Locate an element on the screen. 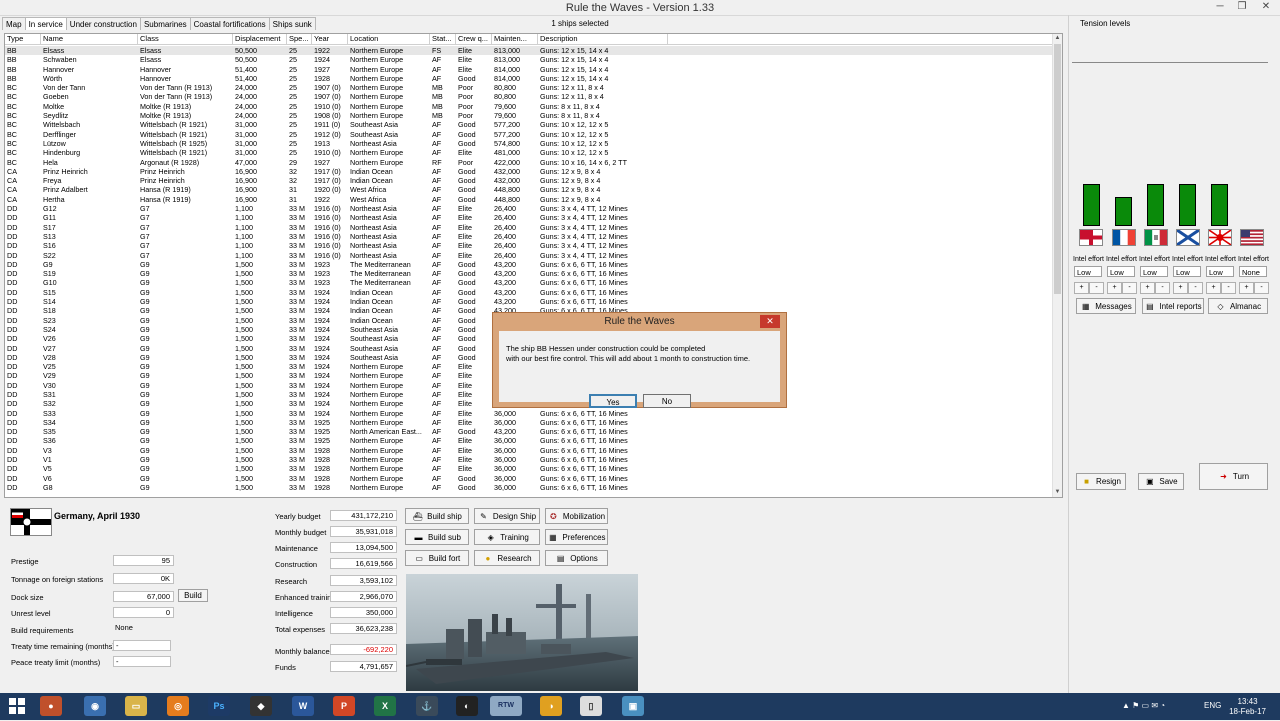 This screenshot has height=721, width=1280. mobilization-button: ✪ Mobilization is located at coordinates (576, 516).